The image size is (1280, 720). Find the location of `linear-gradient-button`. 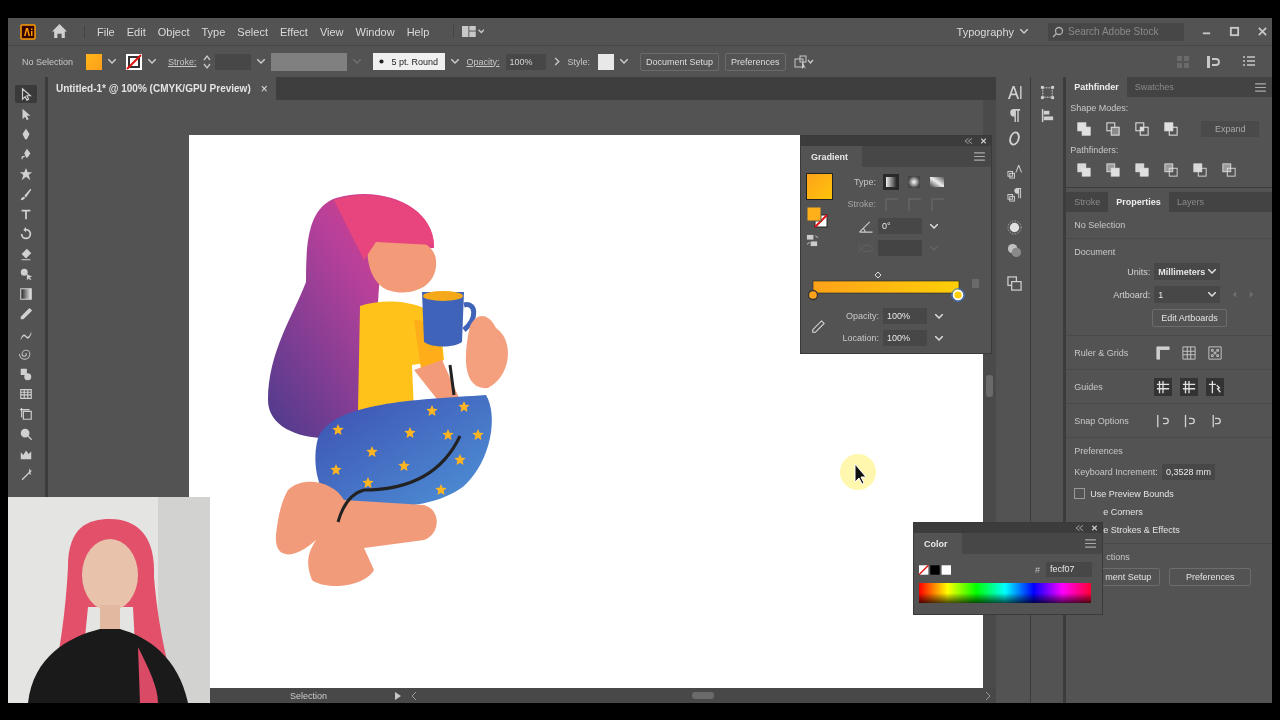

linear-gradient-button is located at coordinates (891, 182).